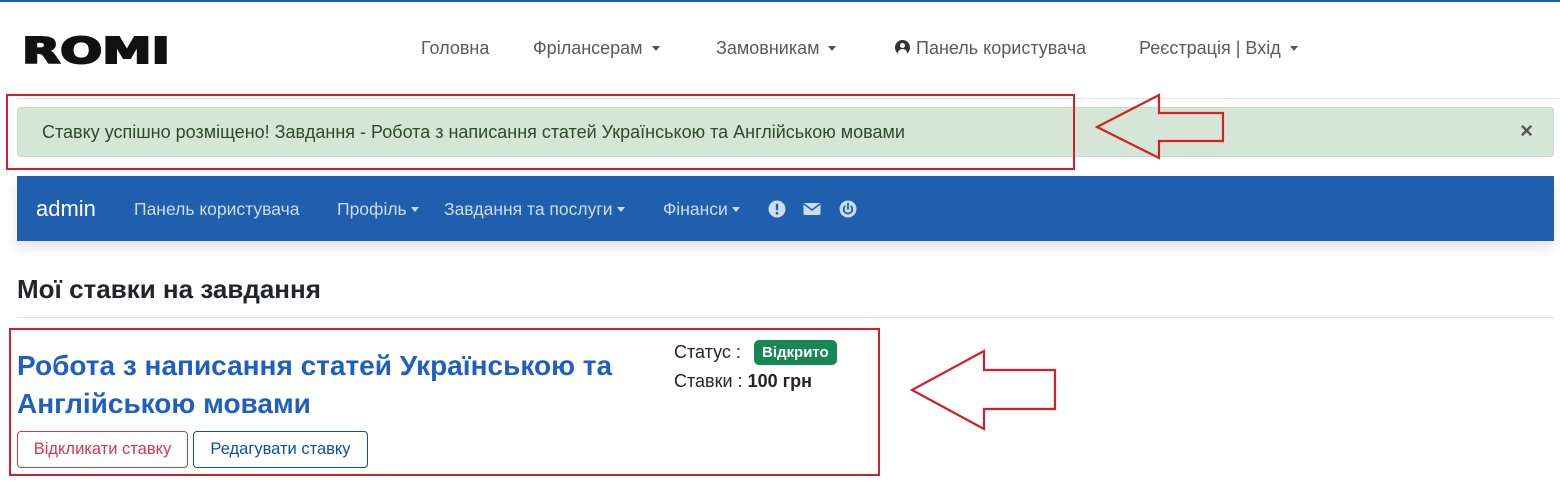 The image size is (1560, 481). What do you see at coordinates (785, 317) in the screenshot?
I see `section-divider` at bounding box center [785, 317].